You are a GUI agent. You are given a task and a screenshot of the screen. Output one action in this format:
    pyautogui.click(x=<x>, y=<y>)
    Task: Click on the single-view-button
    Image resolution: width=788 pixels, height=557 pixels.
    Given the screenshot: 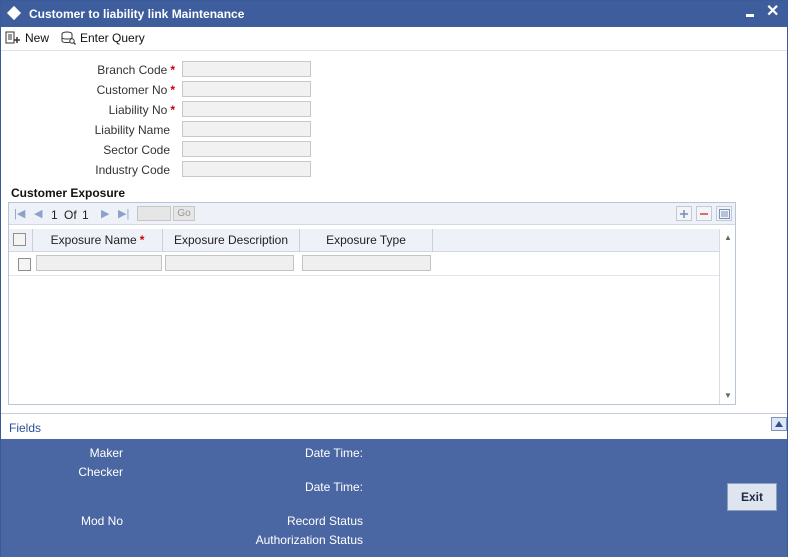 What is the action you would take?
    pyautogui.click(x=724, y=213)
    